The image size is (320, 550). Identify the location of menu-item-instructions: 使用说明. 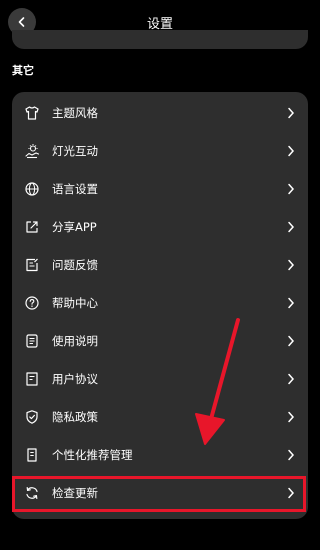
(160, 341).